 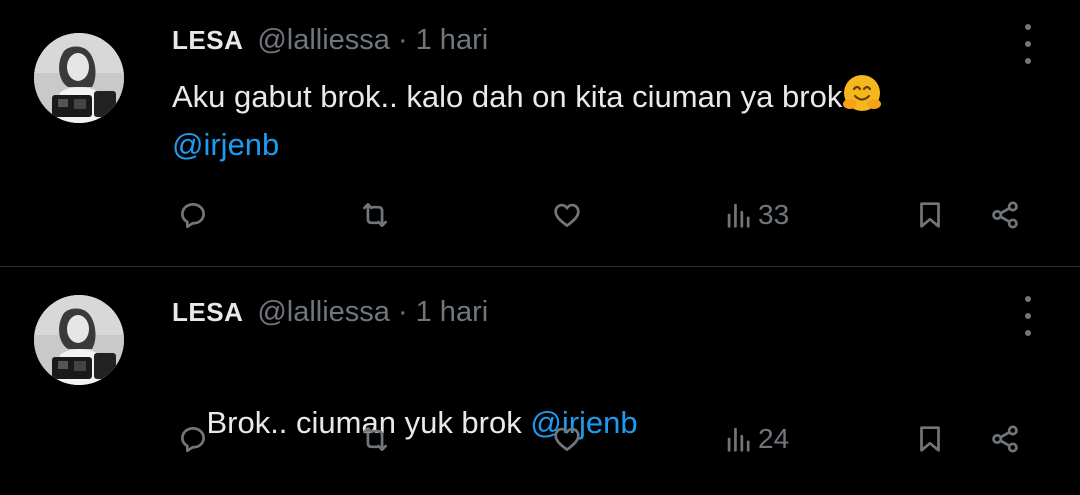 What do you see at coordinates (862, 93) in the screenshot?
I see `hugging-face-emoji-icon` at bounding box center [862, 93].